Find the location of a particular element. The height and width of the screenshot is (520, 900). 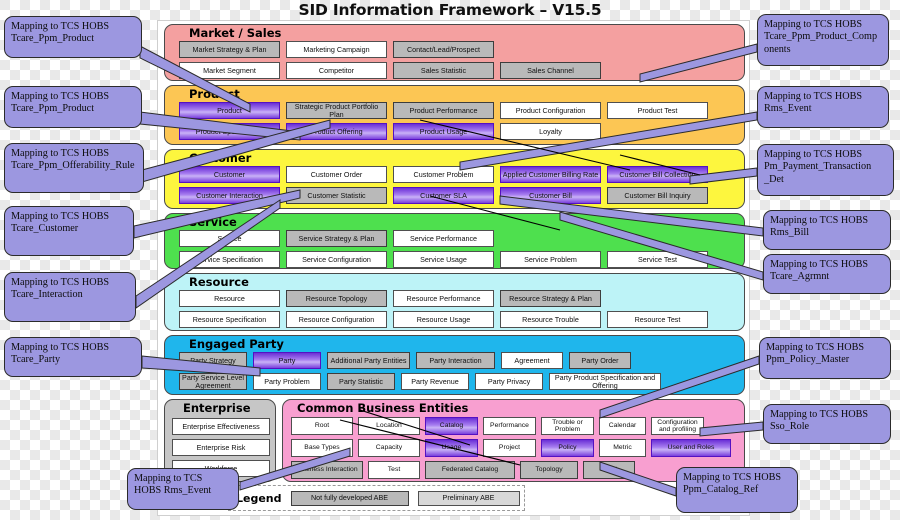

callout-ppm-catalog-ref: Mapping to TCS HOBS Ppm_Catalog_Ref is located at coordinates (737, 490).